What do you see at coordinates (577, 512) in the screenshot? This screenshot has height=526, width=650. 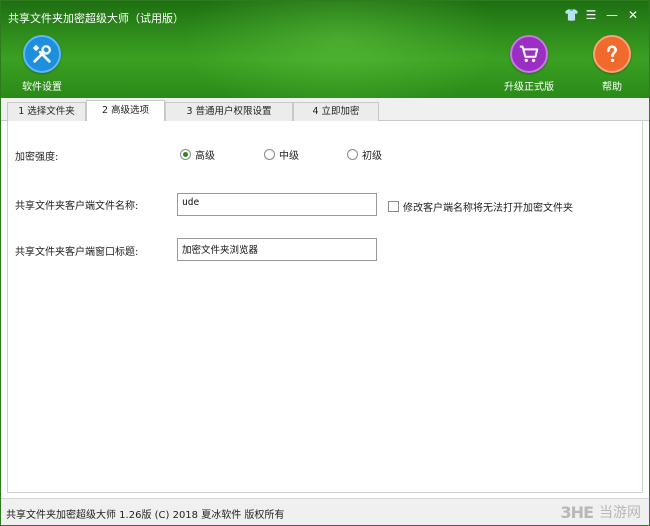 I see `watermark-logo: 3HE` at bounding box center [577, 512].